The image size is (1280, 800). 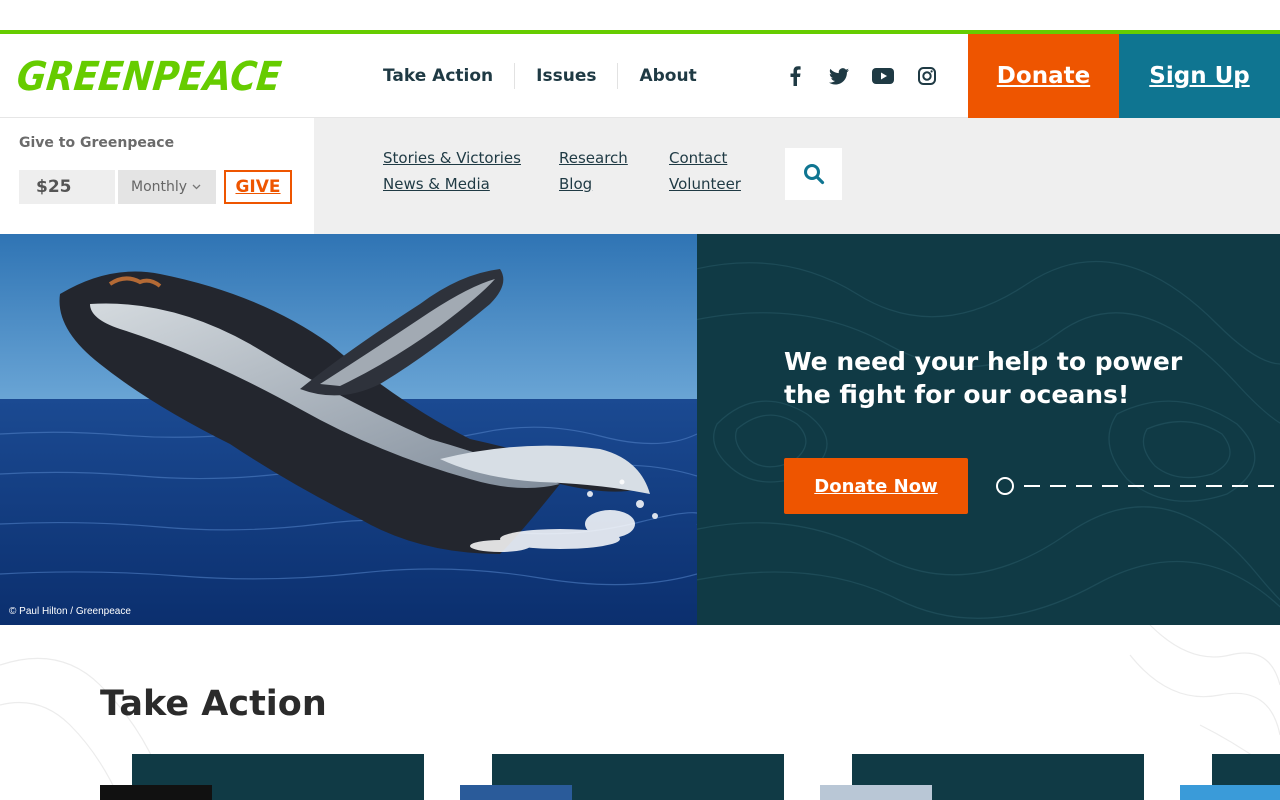 What do you see at coordinates (471, 158) in the screenshot?
I see `nav-stories-victories: Stories & Victories` at bounding box center [471, 158].